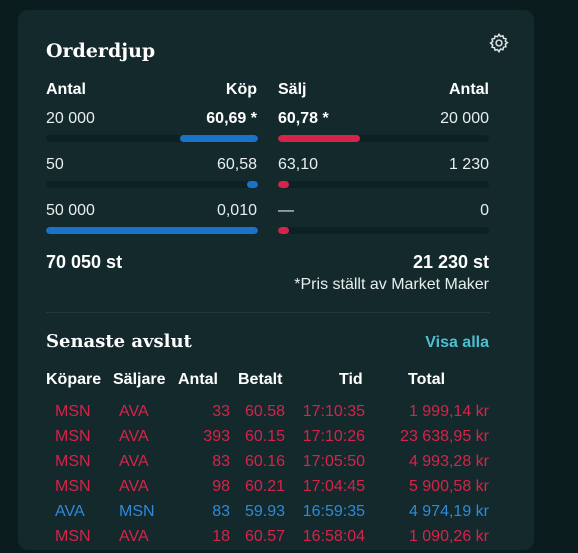 Image resolution: width=578 pixels, height=553 pixels. I want to click on order-buy-price: 60,58, so click(236, 164).